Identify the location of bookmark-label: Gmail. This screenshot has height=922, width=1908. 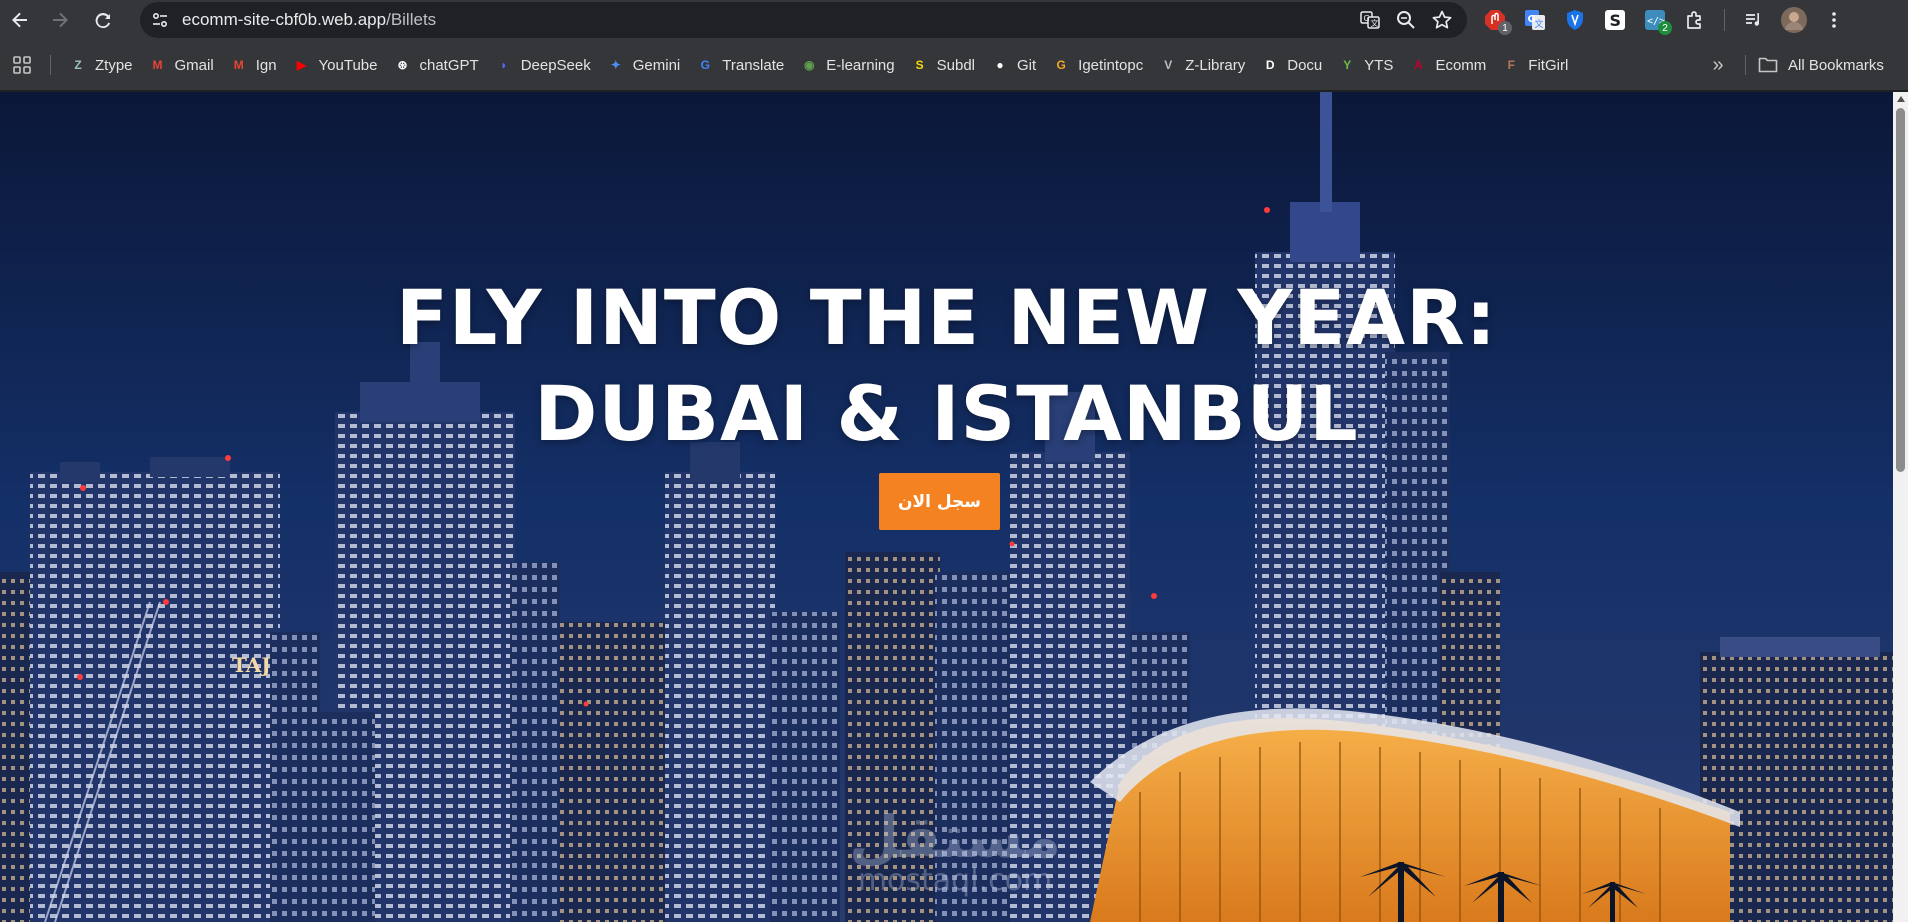
(194, 65).